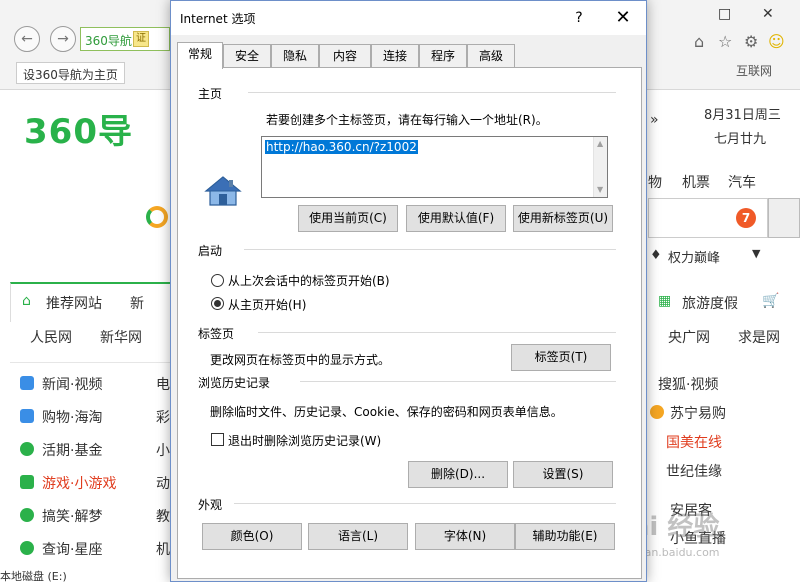  Describe the element at coordinates (696, 182) in the screenshot. I see `top-link: 机票` at that location.